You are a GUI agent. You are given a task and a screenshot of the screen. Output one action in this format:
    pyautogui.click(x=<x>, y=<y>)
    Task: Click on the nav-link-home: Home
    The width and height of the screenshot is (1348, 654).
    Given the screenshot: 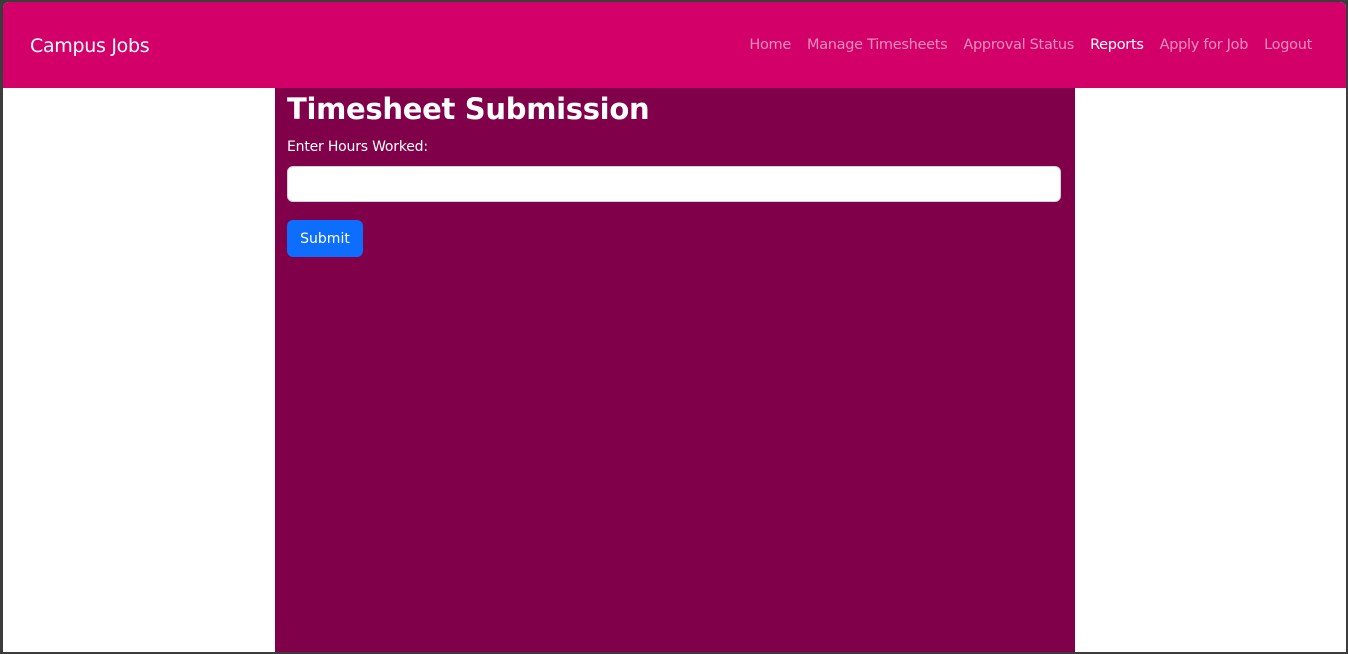 What is the action you would take?
    pyautogui.click(x=770, y=45)
    